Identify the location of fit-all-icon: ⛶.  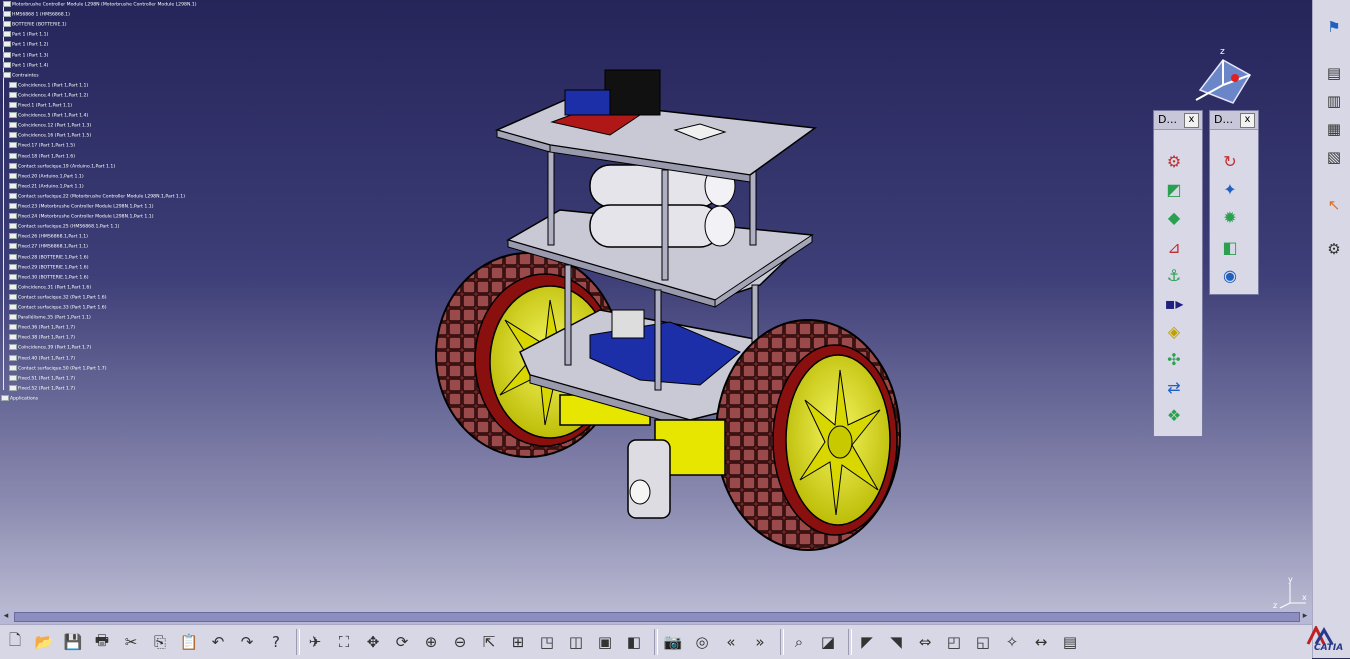
(344, 642).